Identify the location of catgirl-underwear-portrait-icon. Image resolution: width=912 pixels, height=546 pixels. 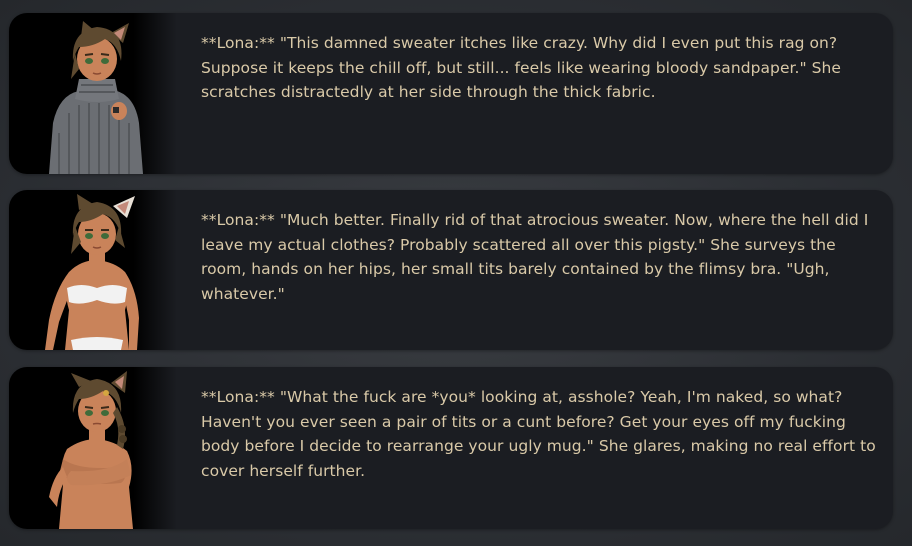
(92, 272).